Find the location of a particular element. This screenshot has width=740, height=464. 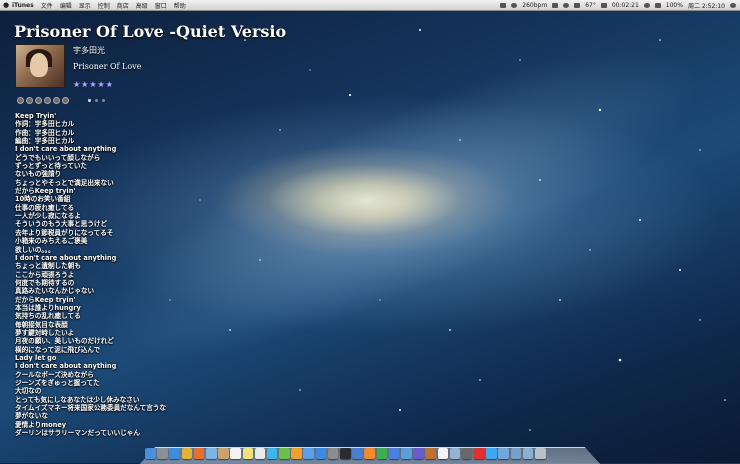

qq-icon is located at coordinates (479, 453).